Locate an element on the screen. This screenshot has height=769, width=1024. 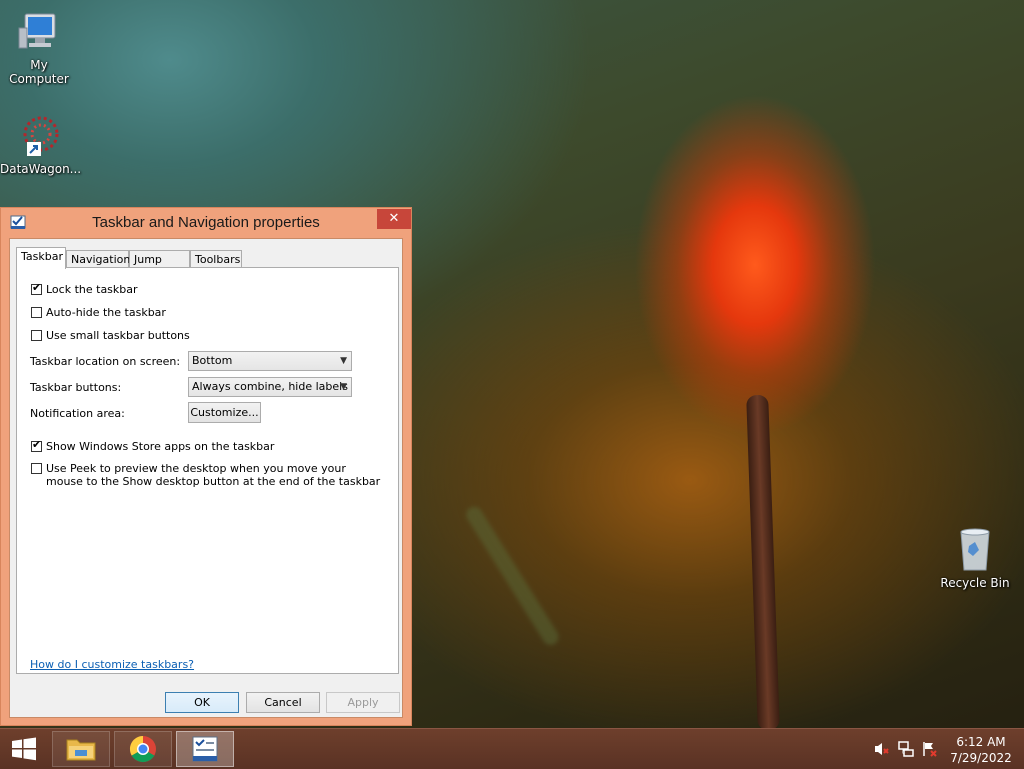
lock-taskbar-label: Lock the taskbar is located at coordinates (92, 289).